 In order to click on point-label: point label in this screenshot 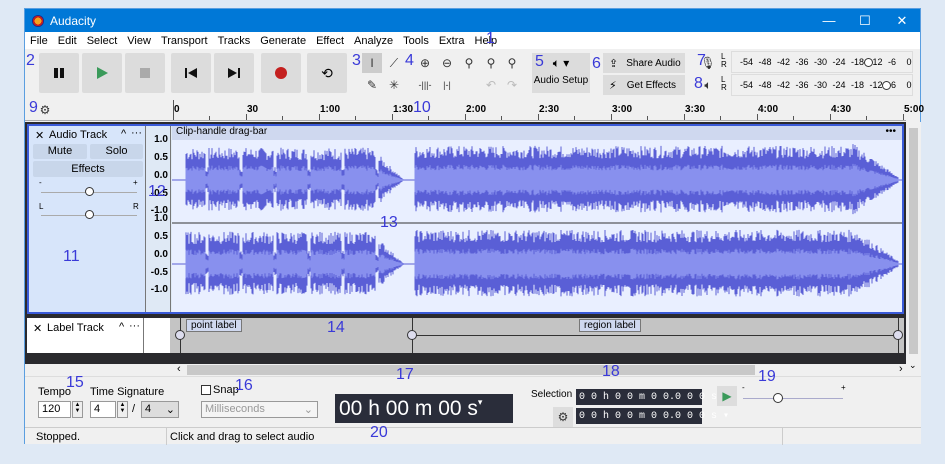, I will do `click(214, 325)`.